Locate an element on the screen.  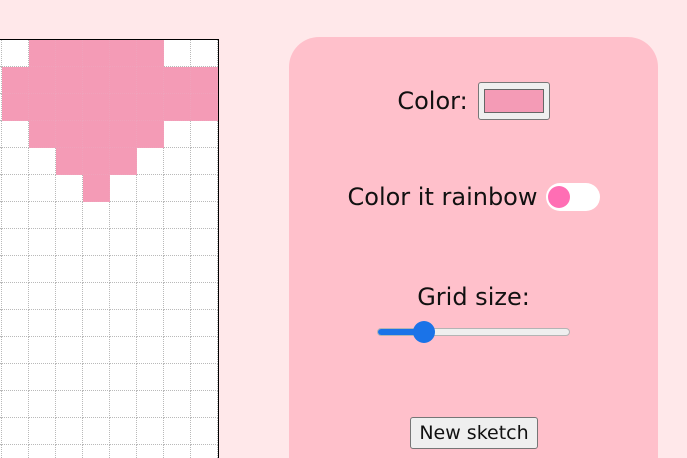
new-sketch-button: New sketch is located at coordinates (474, 433).